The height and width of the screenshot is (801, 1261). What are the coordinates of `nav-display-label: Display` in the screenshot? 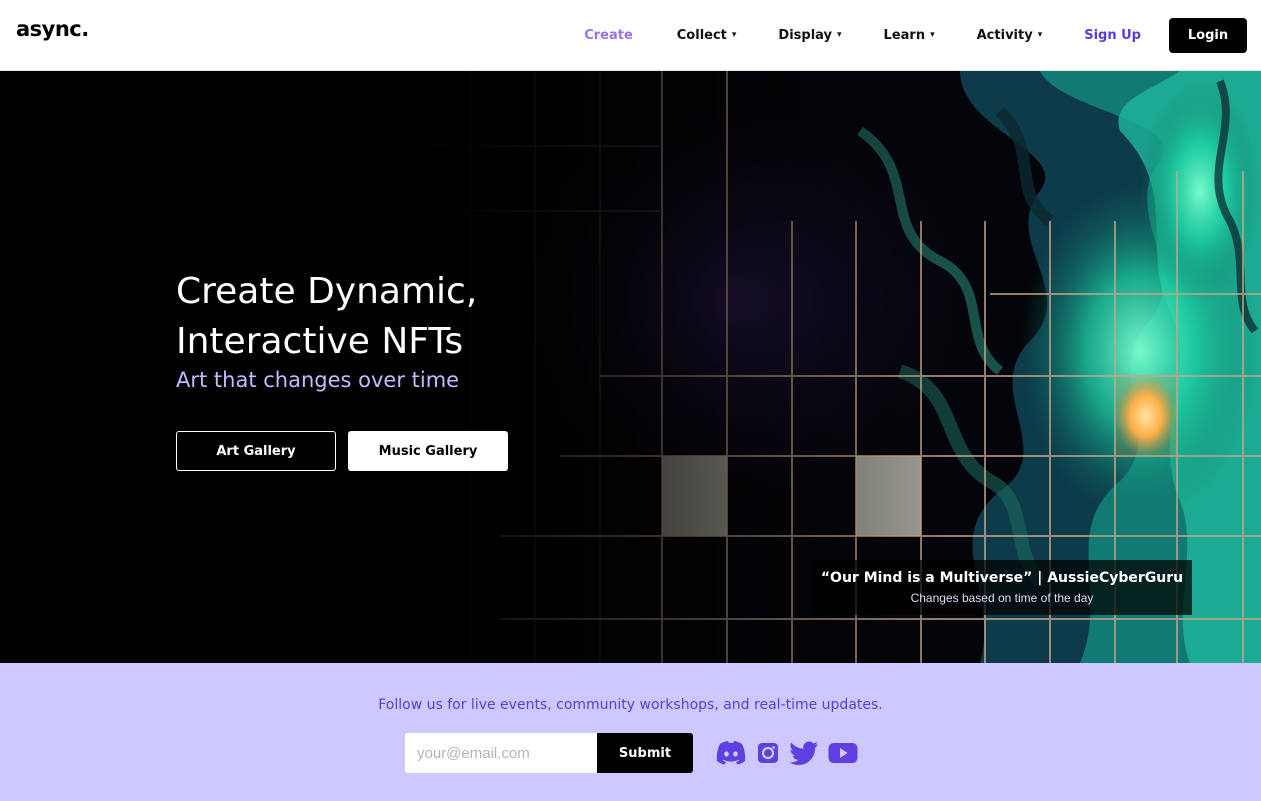 It's located at (805, 35).